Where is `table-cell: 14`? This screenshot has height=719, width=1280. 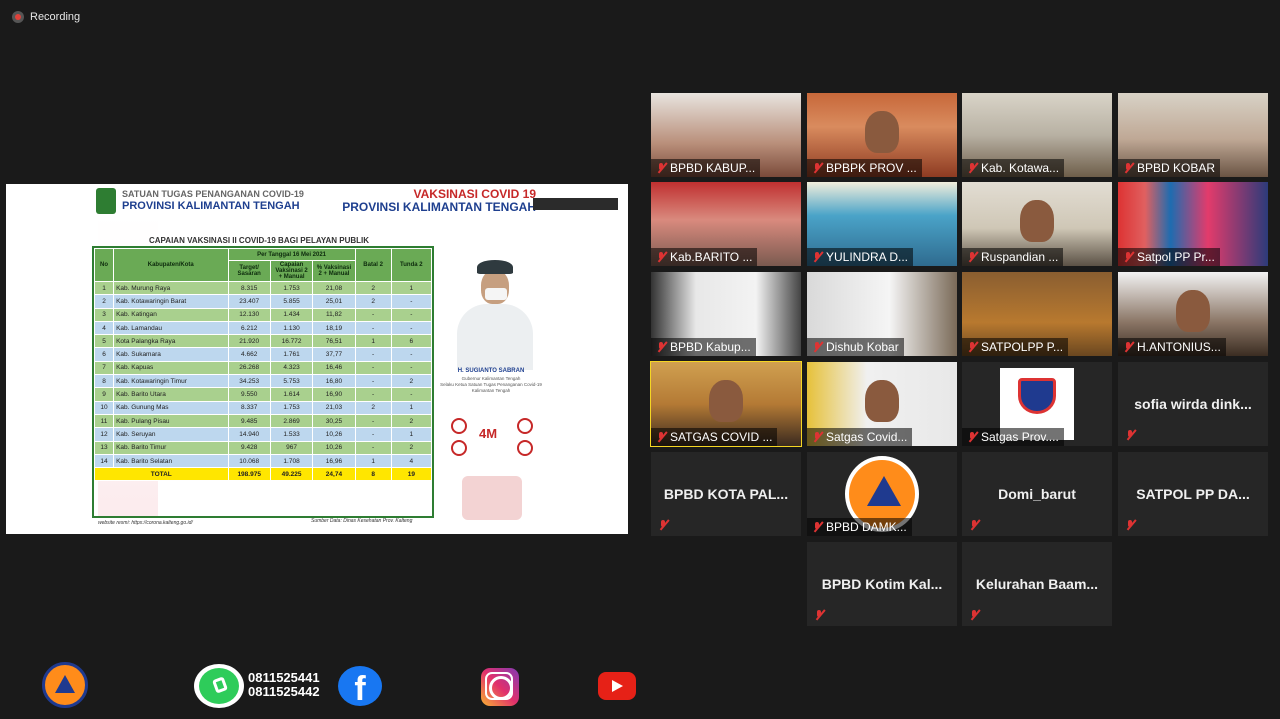 table-cell: 14 is located at coordinates (104, 461).